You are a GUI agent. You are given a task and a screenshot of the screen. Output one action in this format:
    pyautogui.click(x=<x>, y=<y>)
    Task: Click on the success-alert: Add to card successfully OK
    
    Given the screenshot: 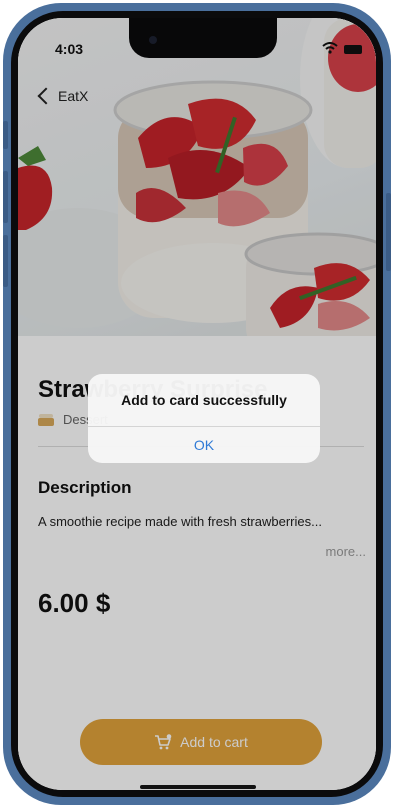 What is the action you would take?
    pyautogui.click(x=204, y=418)
    